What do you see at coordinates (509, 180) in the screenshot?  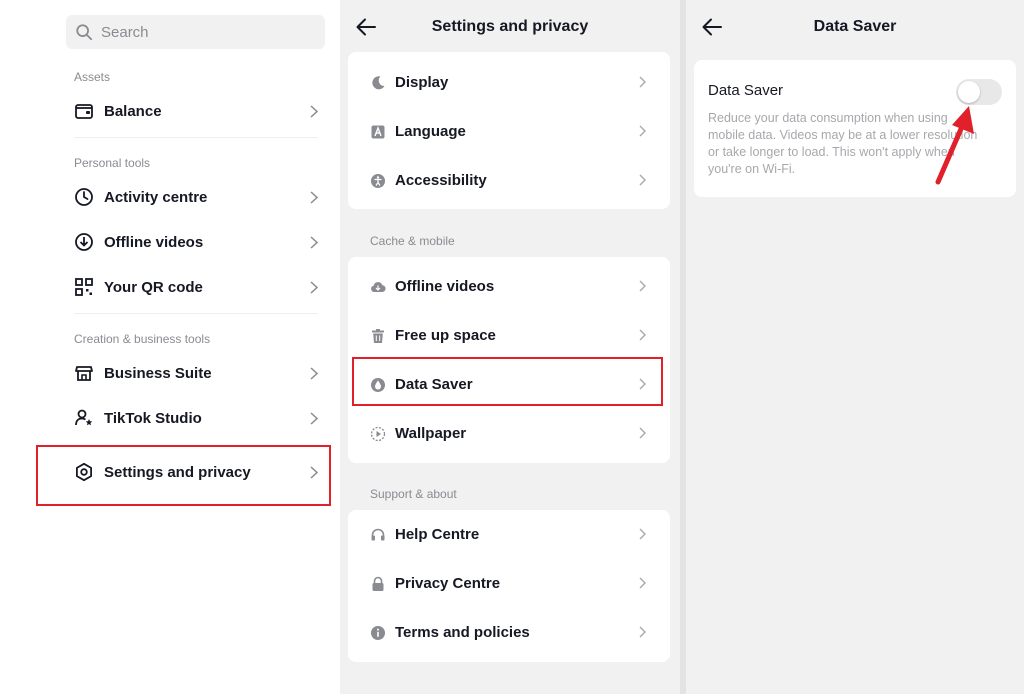 I see `settings-item-accessibility: Accessibility` at bounding box center [509, 180].